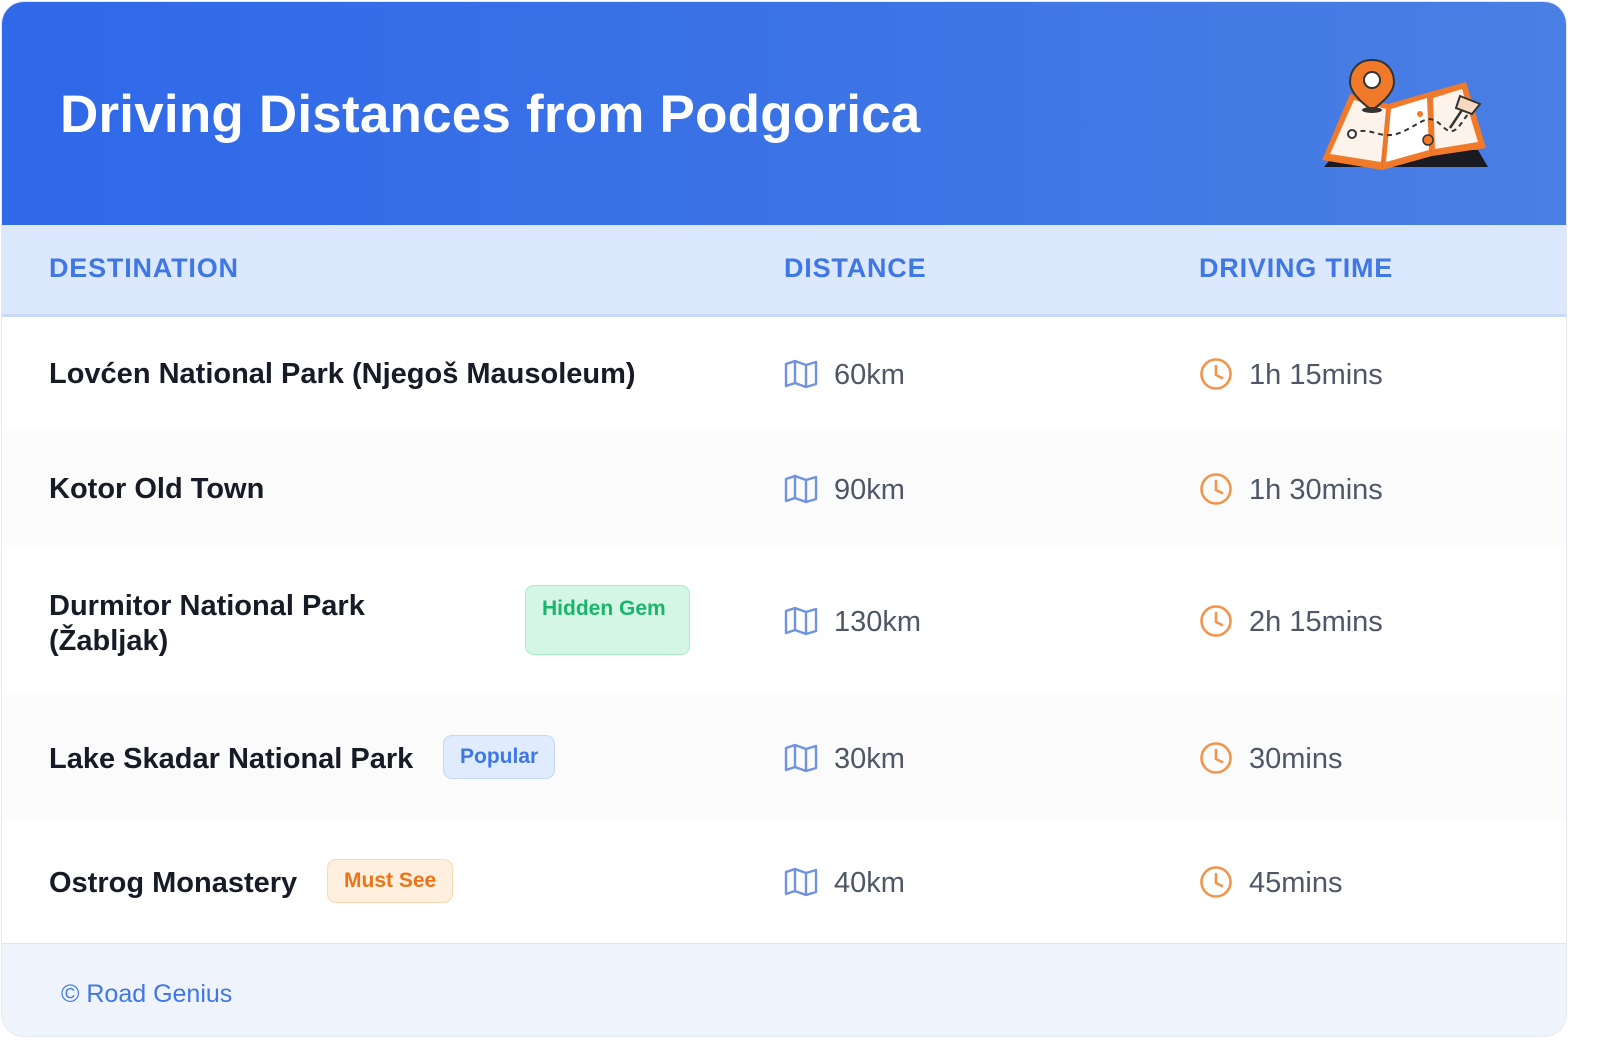  Describe the element at coordinates (1316, 375) in the screenshot. I see `time-value: 1h 15mins` at that location.